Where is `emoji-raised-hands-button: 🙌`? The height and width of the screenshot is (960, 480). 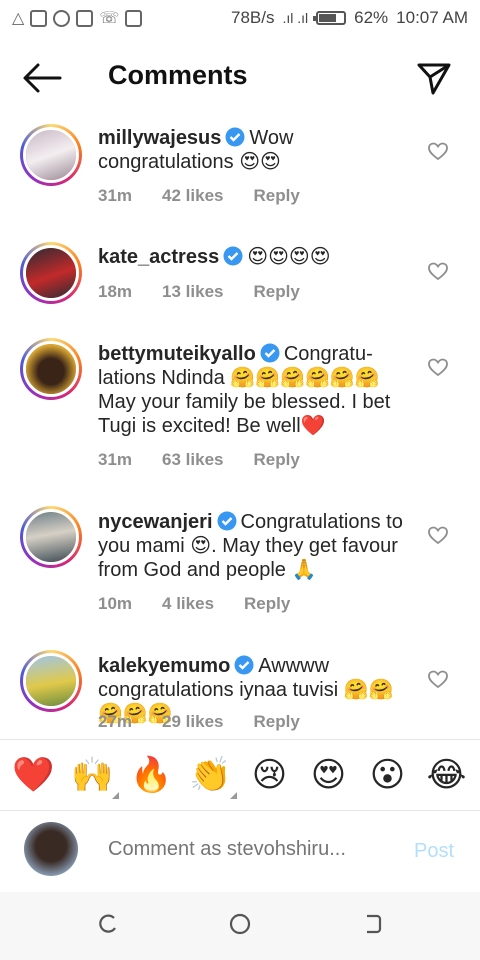 emoji-raised-hands-button: 🙌 is located at coordinates (94, 777).